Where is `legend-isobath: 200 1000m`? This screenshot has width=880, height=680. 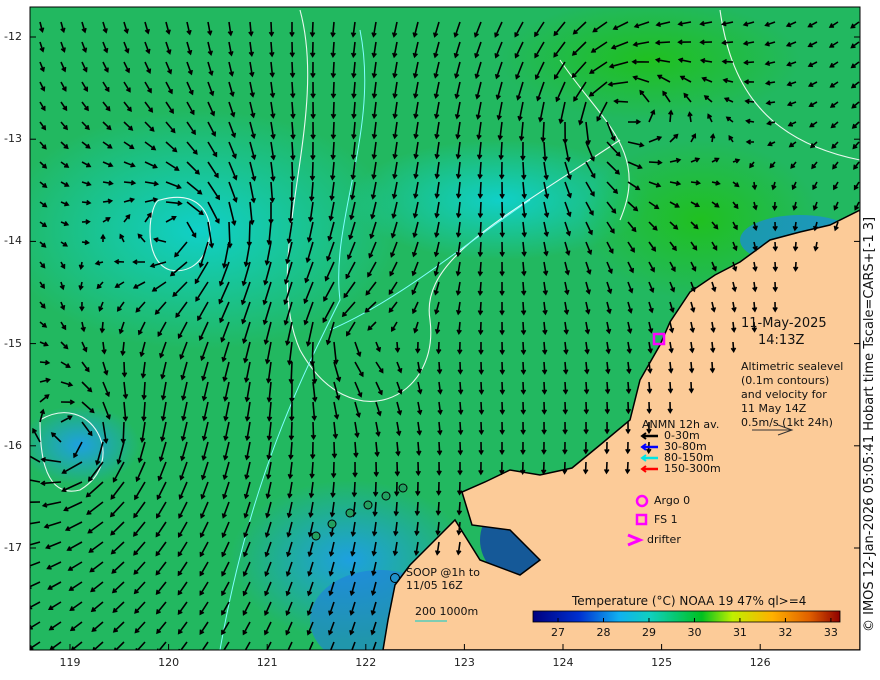 legend-isobath: 200 1000m is located at coordinates (447, 611).